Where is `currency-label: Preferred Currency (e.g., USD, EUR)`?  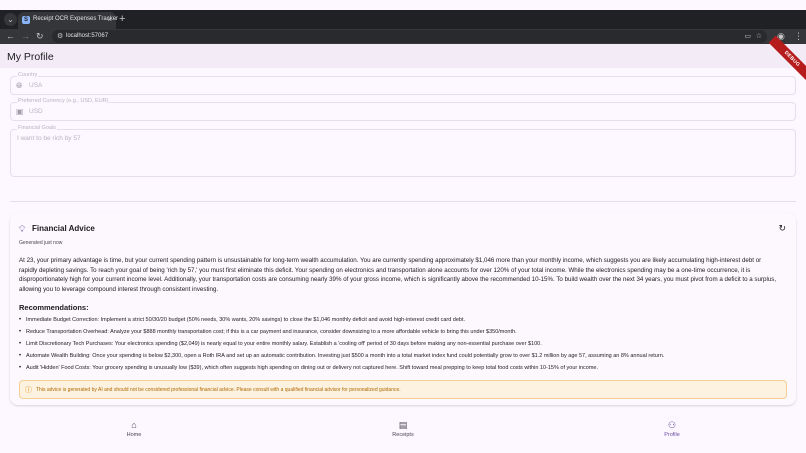
currency-label: Preferred Currency (e.g., USD, EUR) is located at coordinates (63, 101).